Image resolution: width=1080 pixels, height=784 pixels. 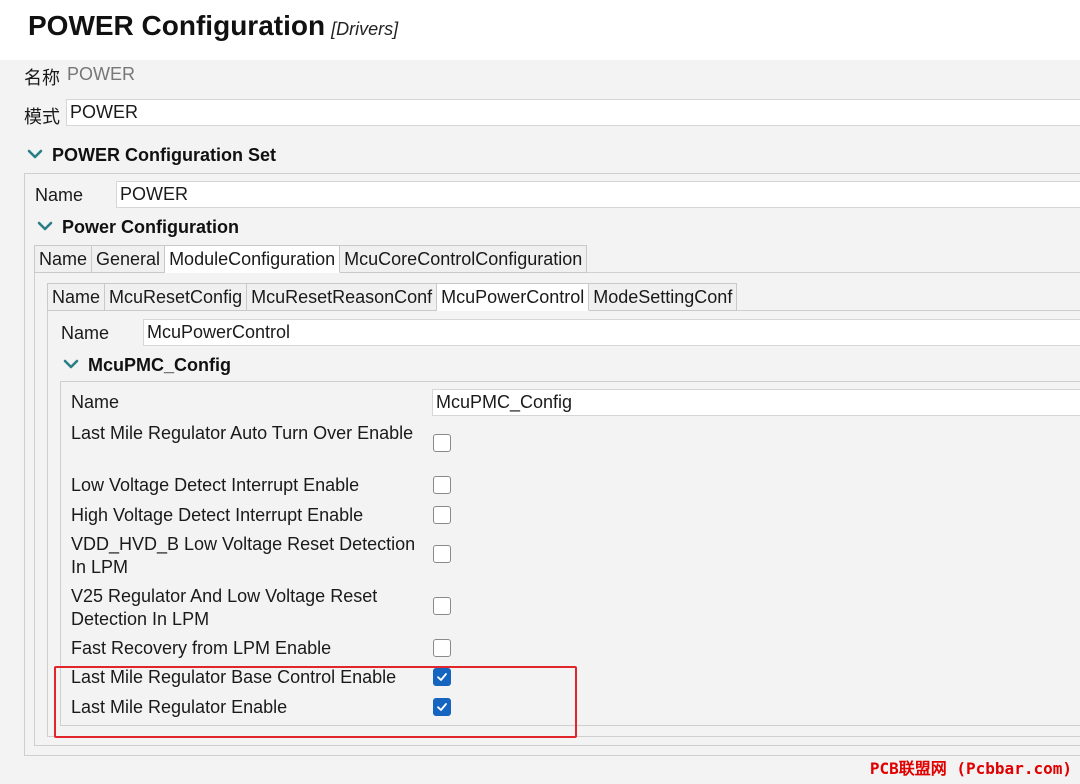 What do you see at coordinates (159, 365) in the screenshot?
I see `section-title: McuPMC_Config` at bounding box center [159, 365].